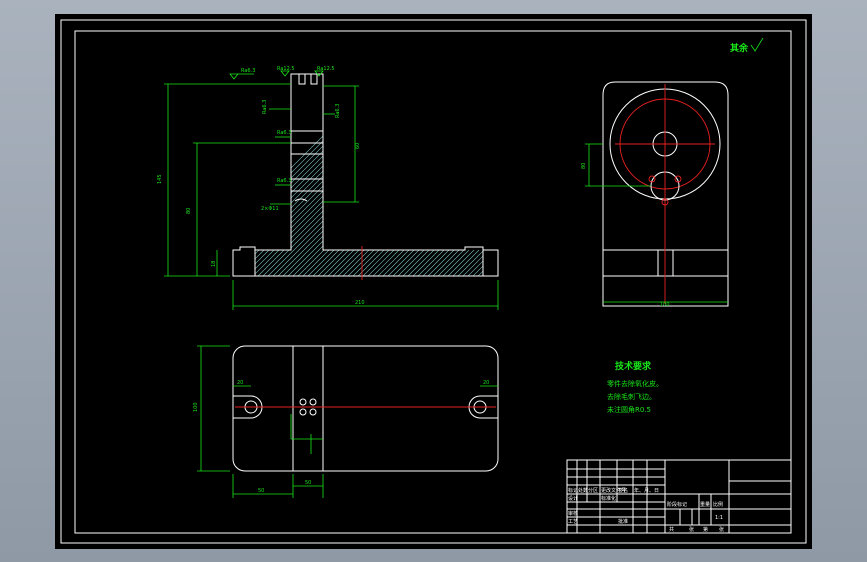  I want to click on front-view-outline, so click(365, 175).